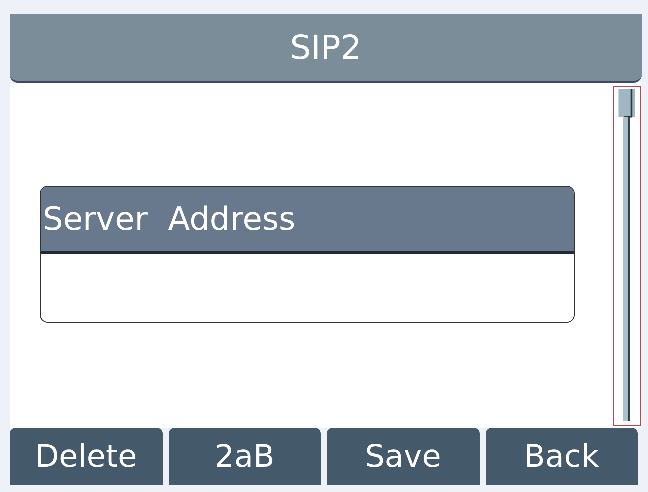  Describe the element at coordinates (326, 47) in the screenshot. I see `screen-title: SIP2` at that location.